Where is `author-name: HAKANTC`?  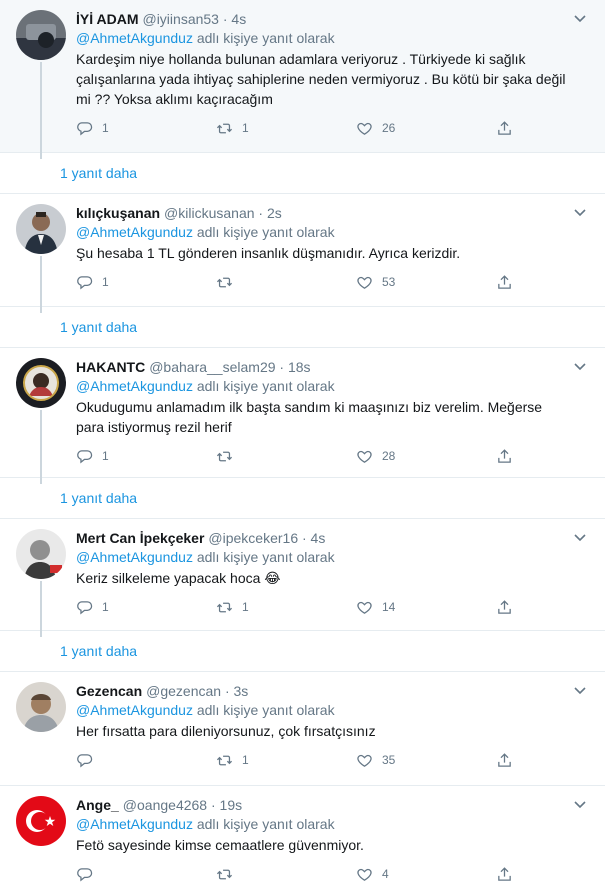
author-name: HAKANTC is located at coordinates (110, 367).